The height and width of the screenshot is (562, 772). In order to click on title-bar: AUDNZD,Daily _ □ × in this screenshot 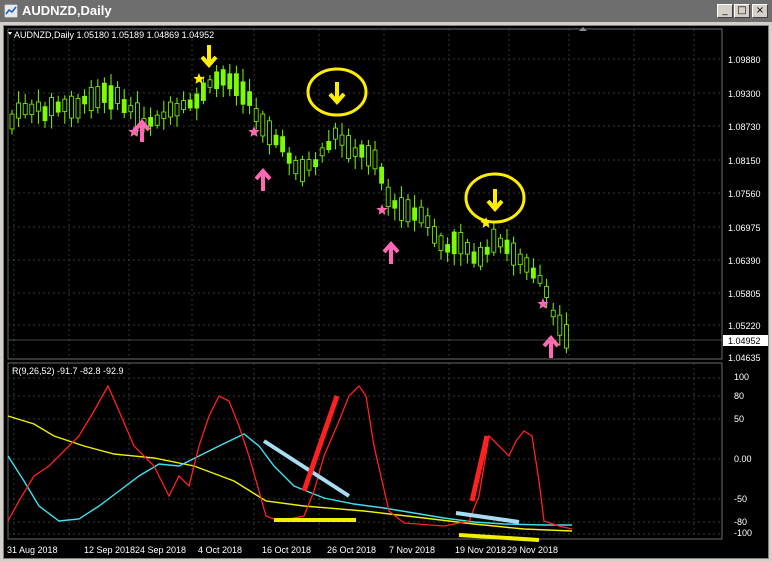, I will do `click(386, 11)`.